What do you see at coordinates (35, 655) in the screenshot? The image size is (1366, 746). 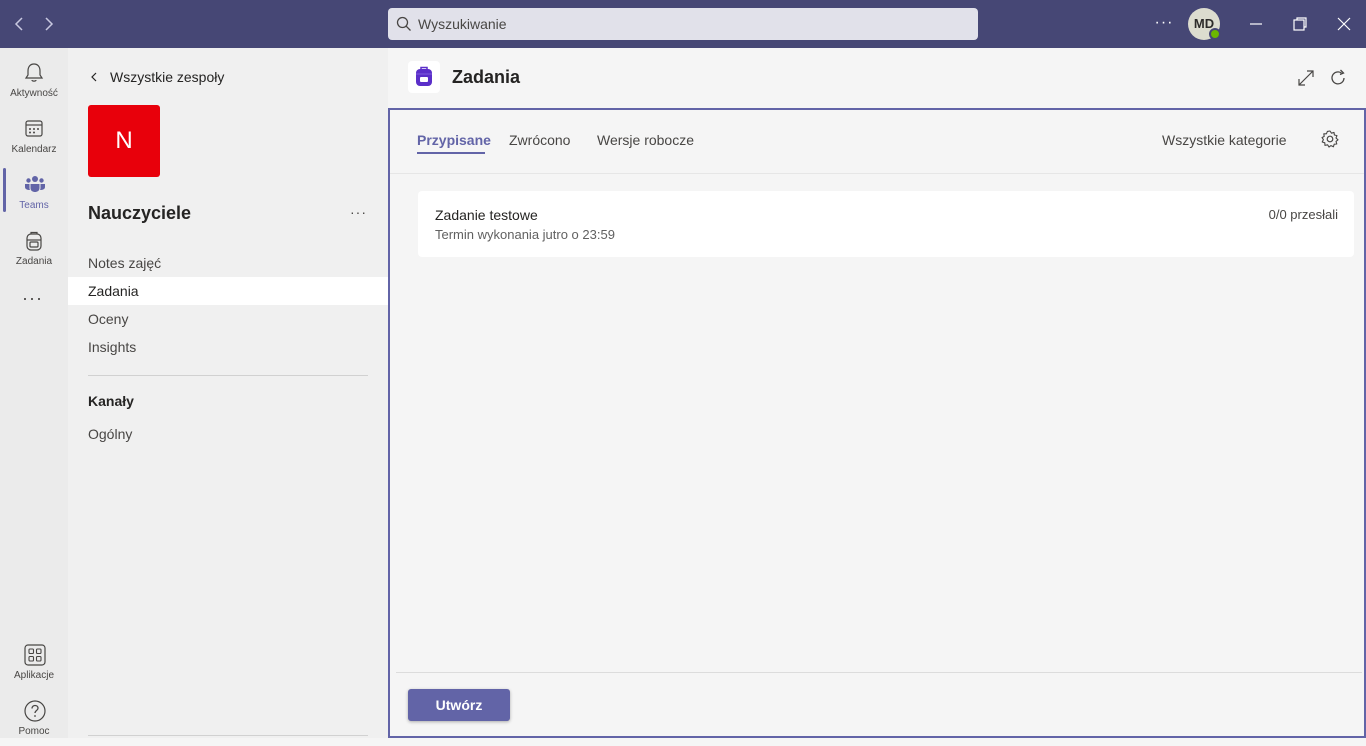 I see `apps-icon` at bounding box center [35, 655].